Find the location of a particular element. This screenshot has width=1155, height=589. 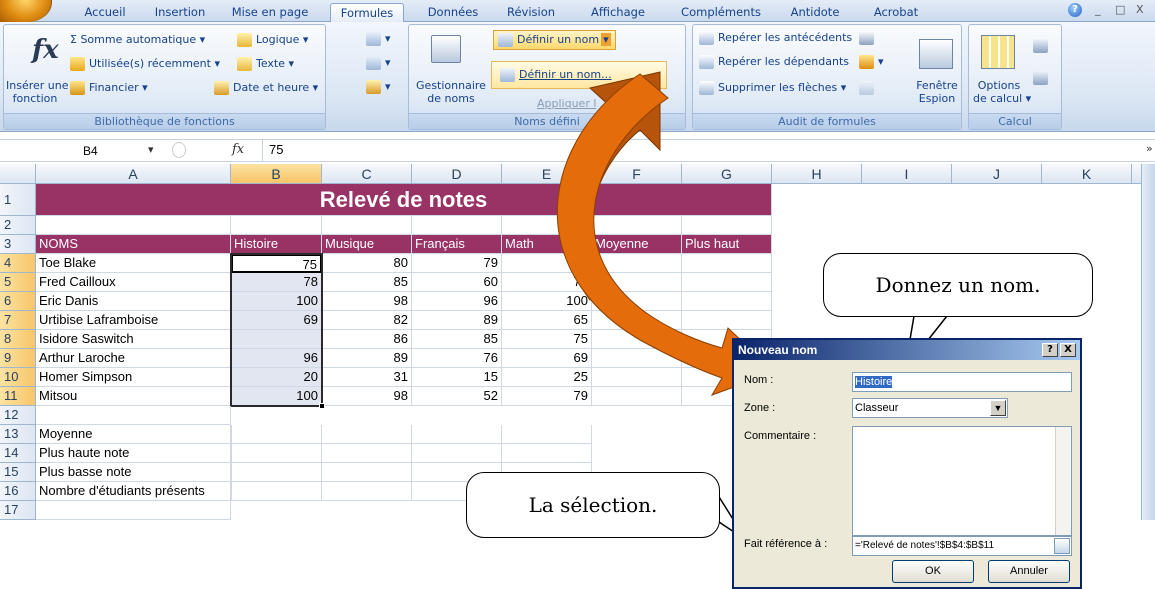

fill-handle is located at coordinates (322, 406).